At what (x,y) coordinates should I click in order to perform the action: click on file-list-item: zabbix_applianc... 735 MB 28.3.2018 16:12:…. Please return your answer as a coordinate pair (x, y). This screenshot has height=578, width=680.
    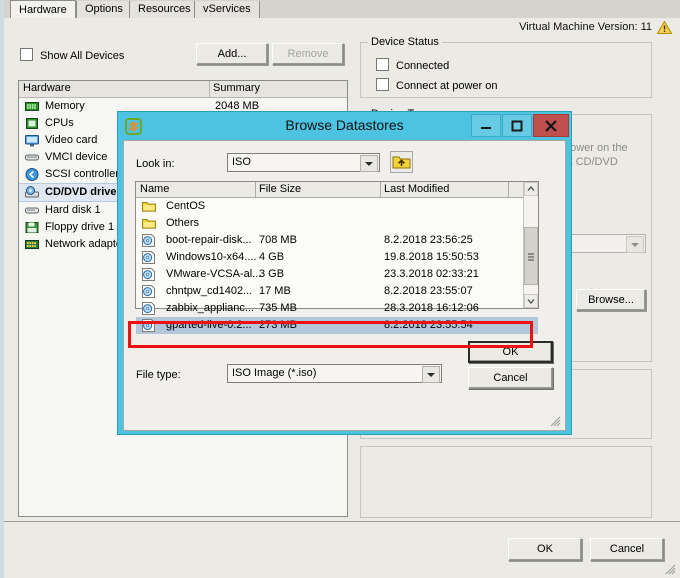
    Looking at the image, I should click on (337, 308).